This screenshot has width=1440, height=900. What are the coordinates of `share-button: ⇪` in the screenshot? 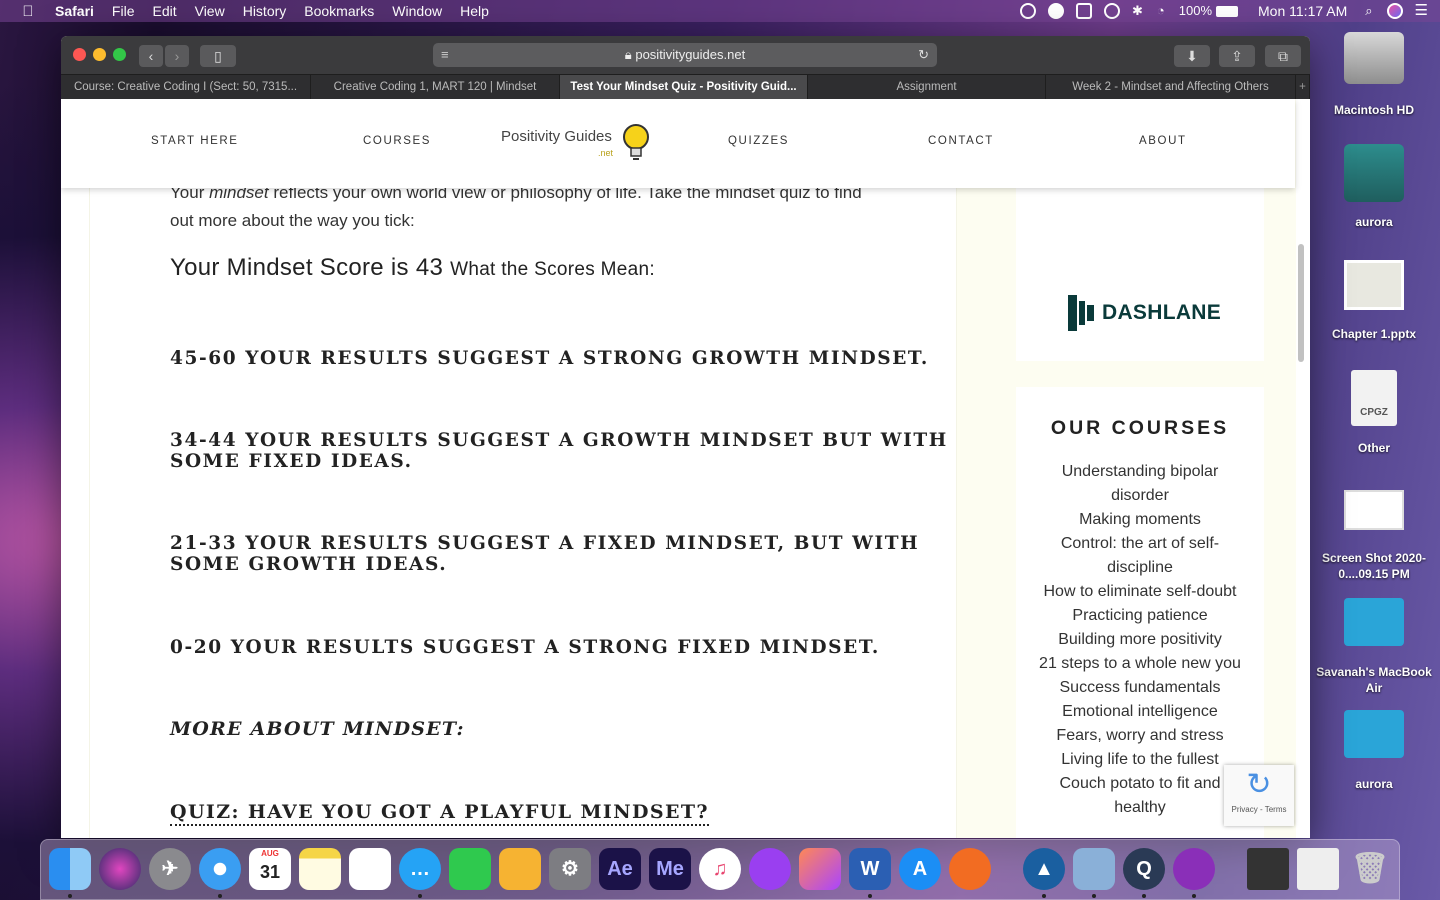 It's located at (1237, 56).